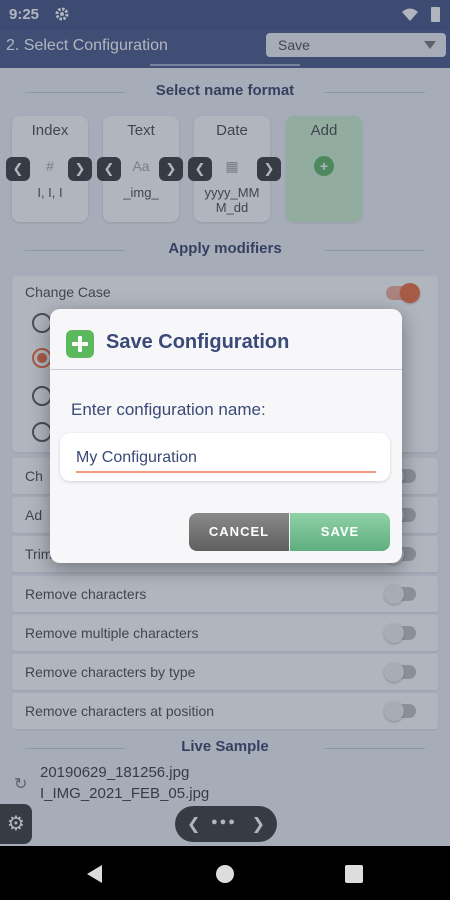 Image resolution: width=450 pixels, height=900 pixels. What do you see at coordinates (94, 874) in the screenshot?
I see `back-icon` at bounding box center [94, 874].